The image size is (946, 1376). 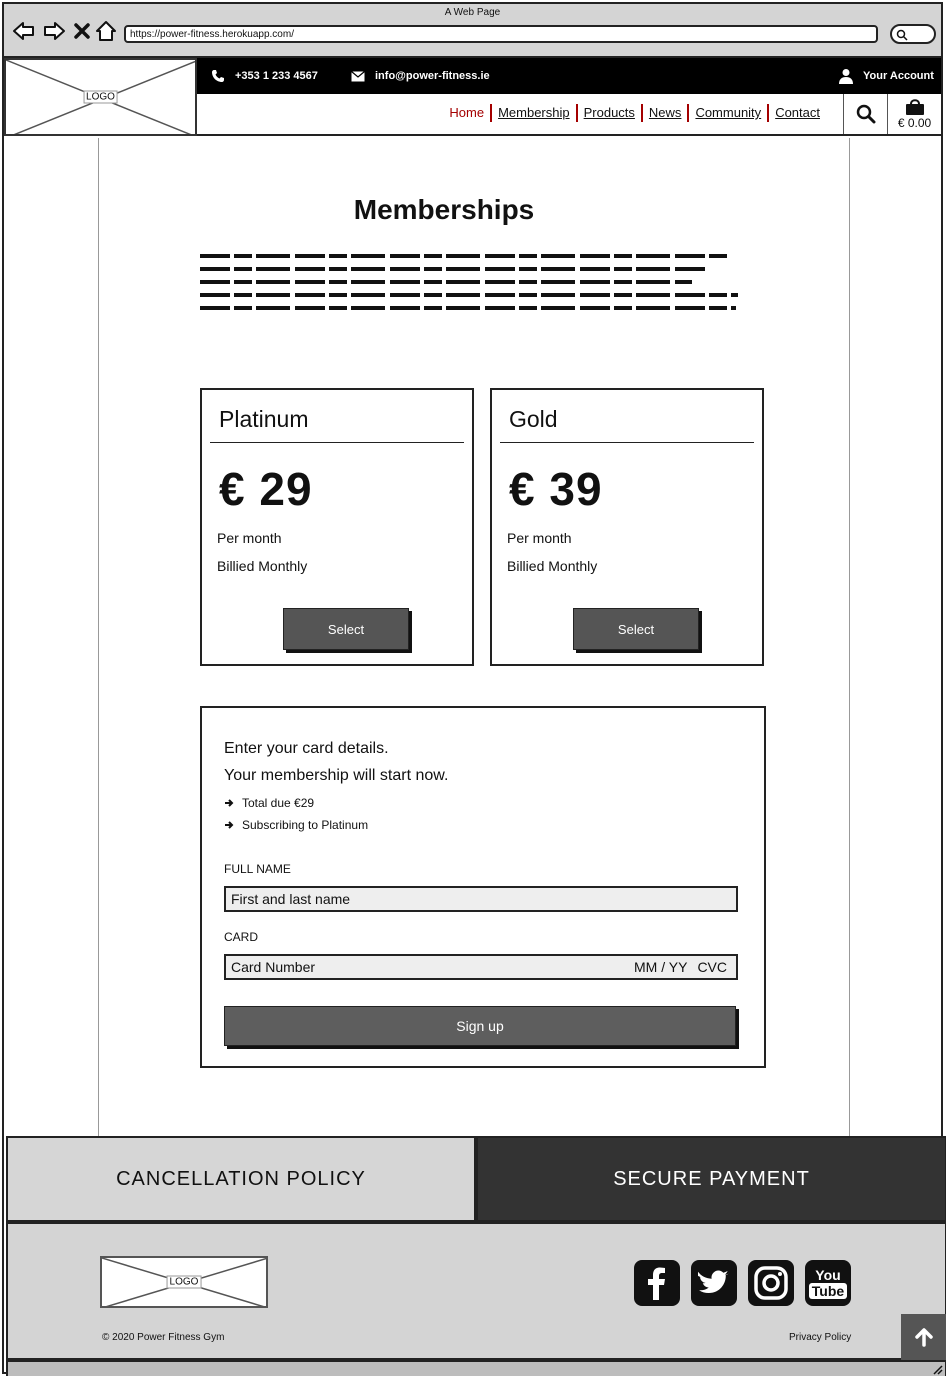 I want to click on content-guide-left, so click(x=98, y=637).